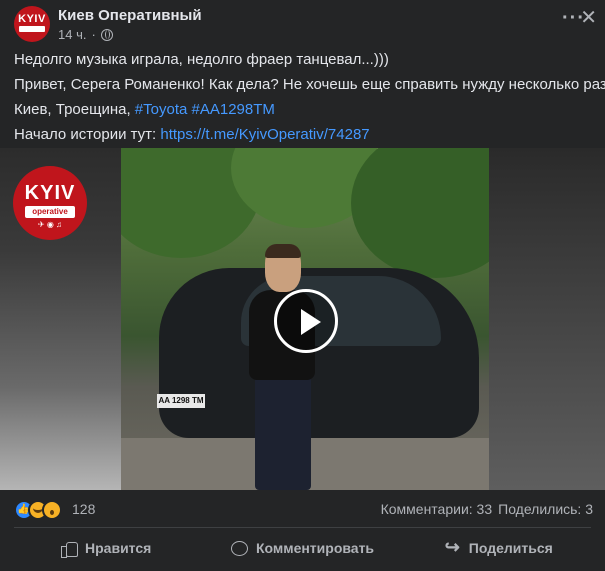  What do you see at coordinates (239, 548) in the screenshot?
I see `comment-icon` at bounding box center [239, 548].